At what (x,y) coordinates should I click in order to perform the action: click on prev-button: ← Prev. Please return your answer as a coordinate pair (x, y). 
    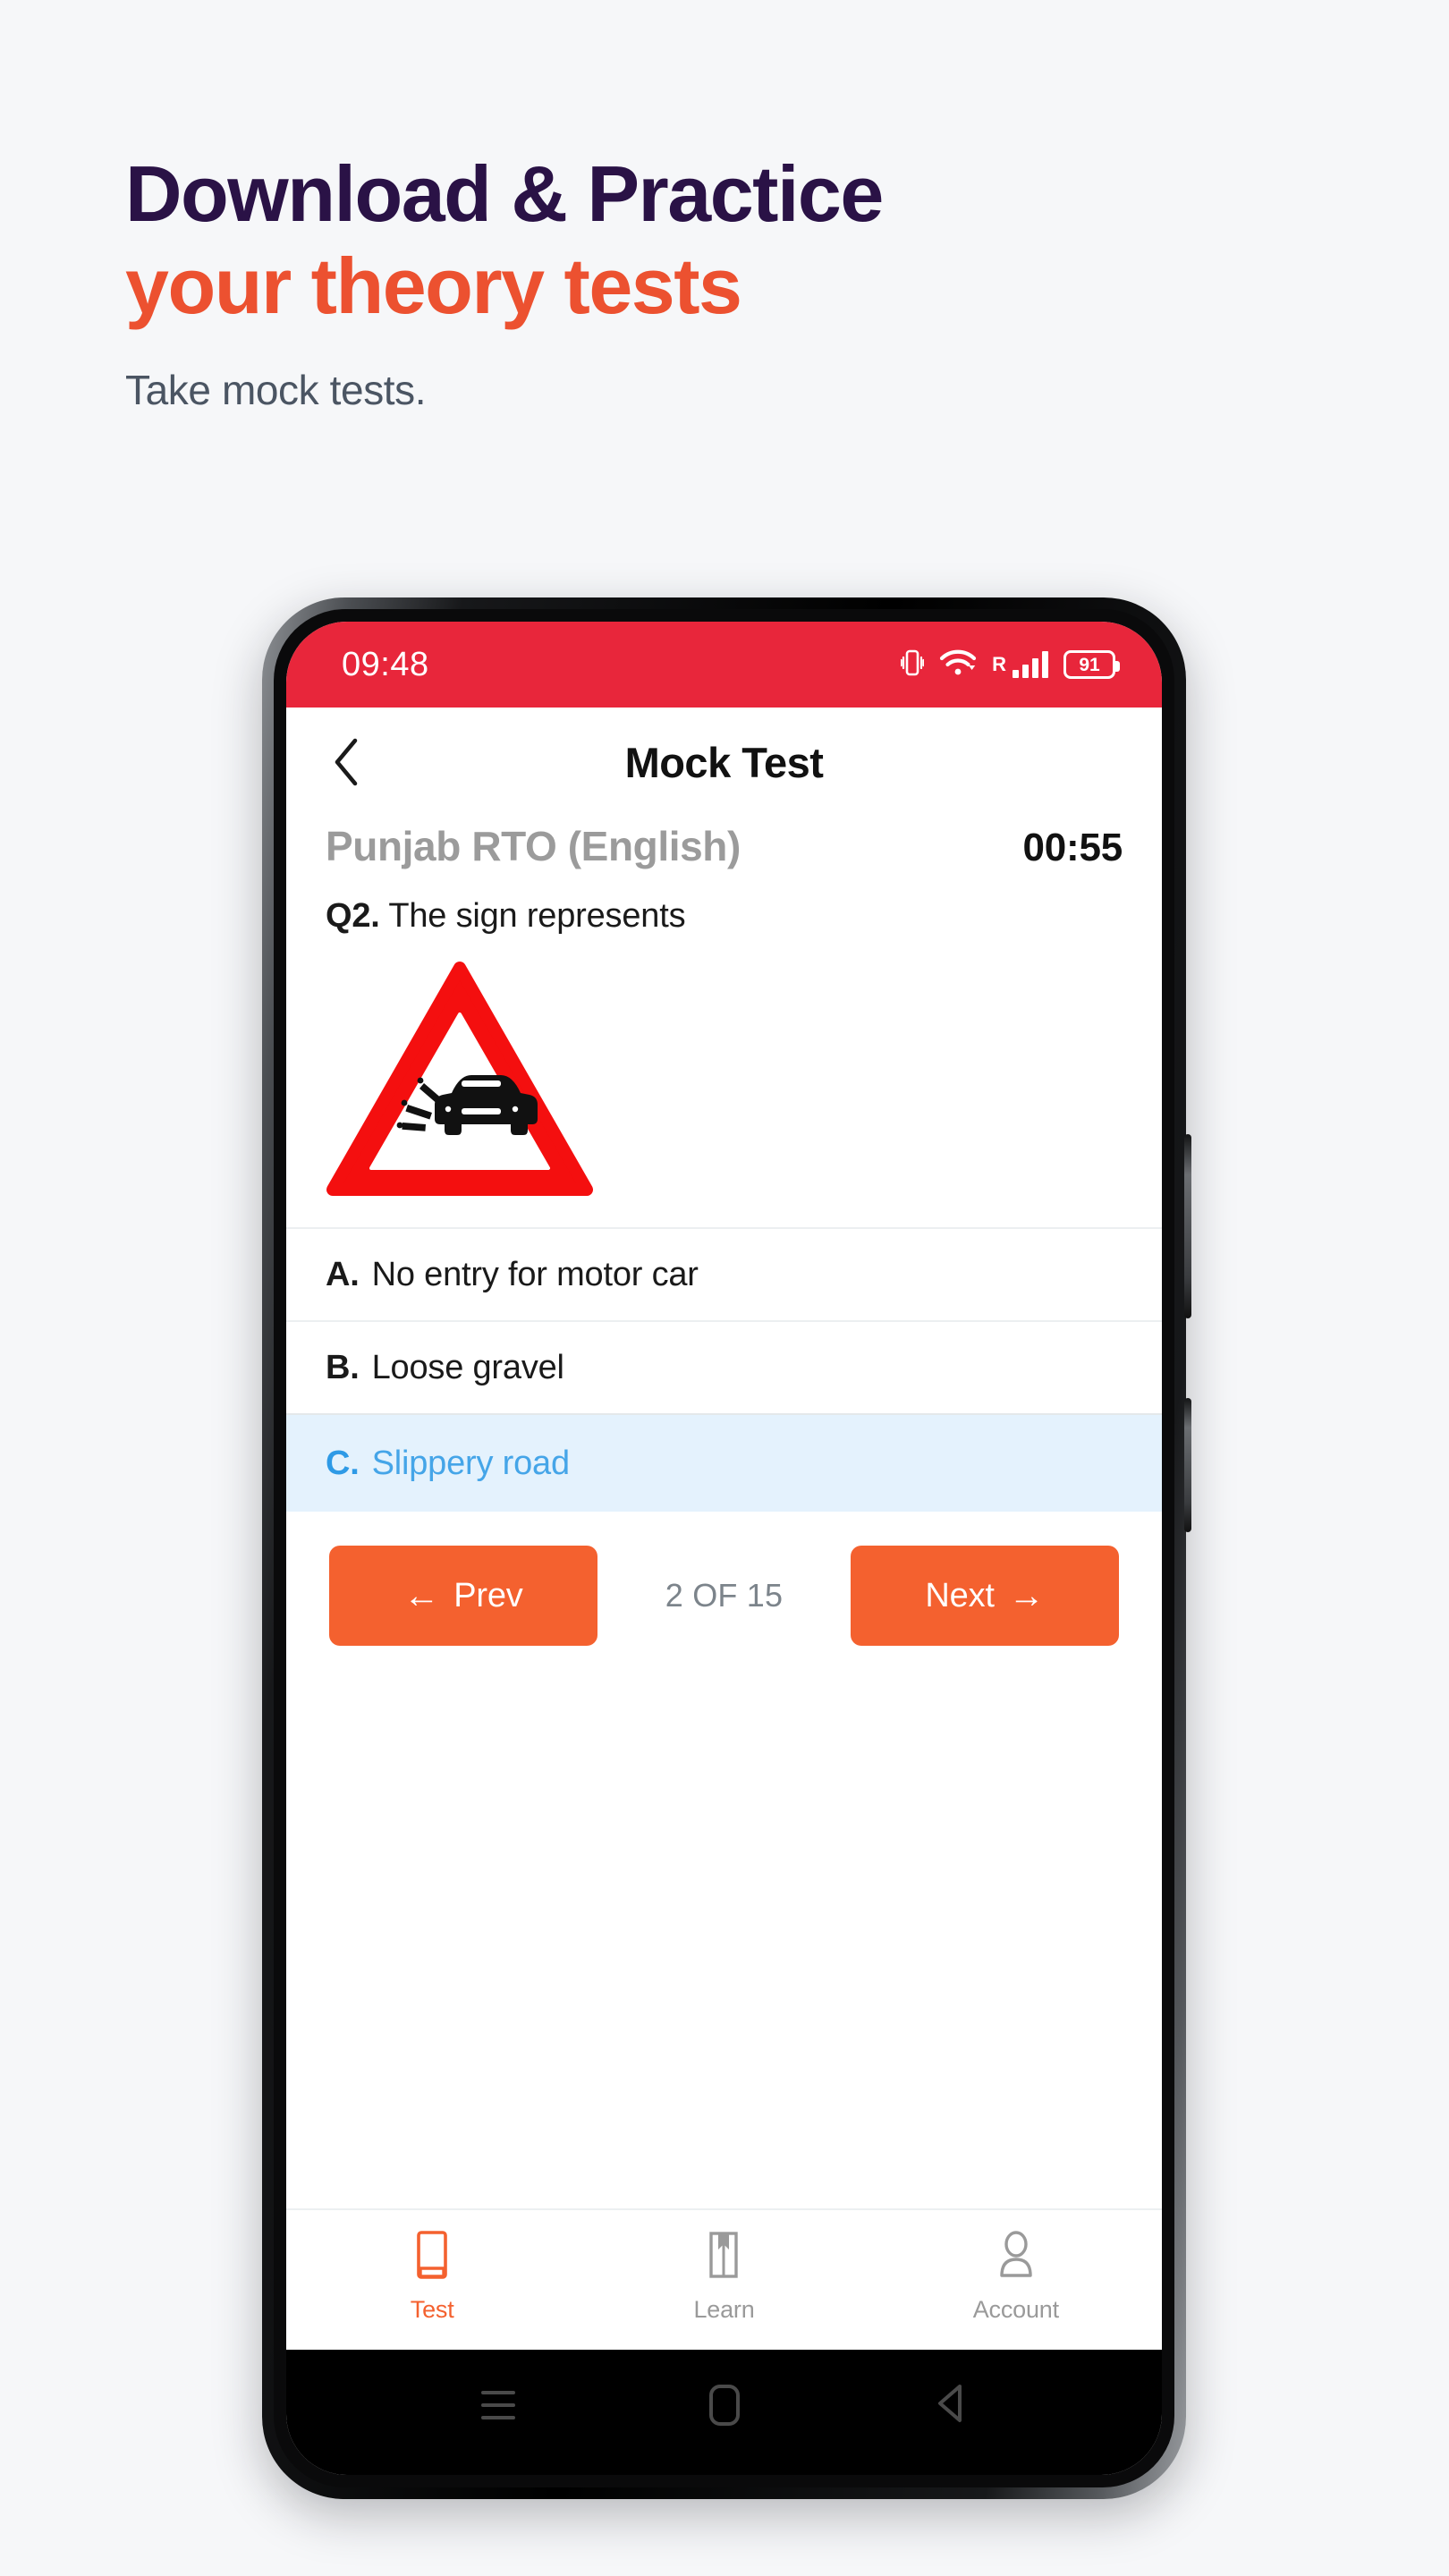
    Looking at the image, I should click on (463, 1596).